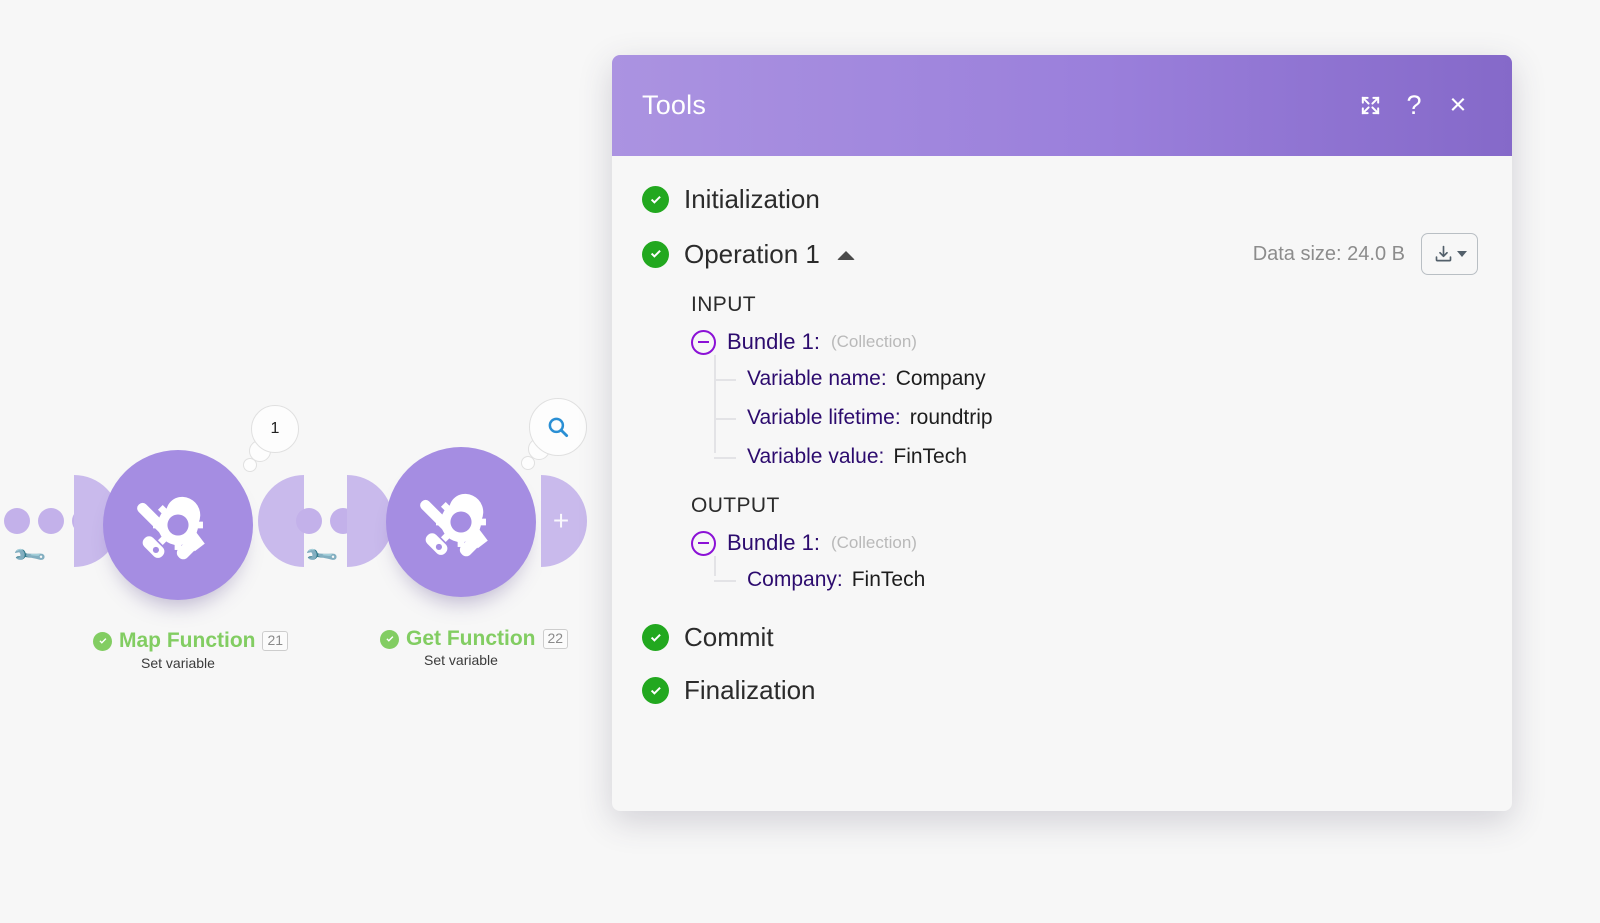 The height and width of the screenshot is (923, 1600). Describe the element at coordinates (561, 520) in the screenshot. I see `add-module-label: +` at that location.